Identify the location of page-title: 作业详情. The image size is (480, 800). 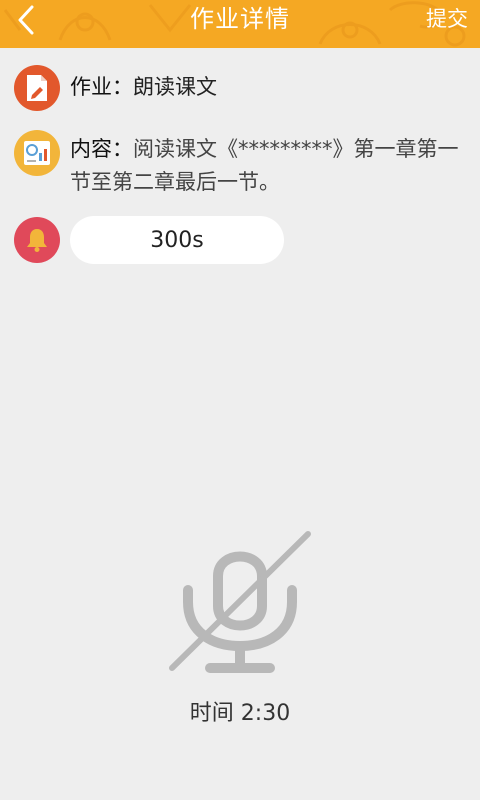
(240, 19).